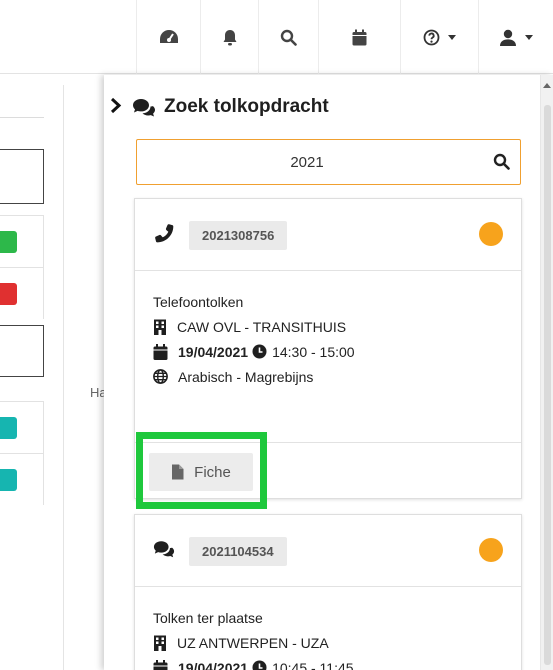 Image resolution: width=553 pixels, height=670 pixels. I want to click on language-line: Arabisch - Magrebijns, so click(328, 376).